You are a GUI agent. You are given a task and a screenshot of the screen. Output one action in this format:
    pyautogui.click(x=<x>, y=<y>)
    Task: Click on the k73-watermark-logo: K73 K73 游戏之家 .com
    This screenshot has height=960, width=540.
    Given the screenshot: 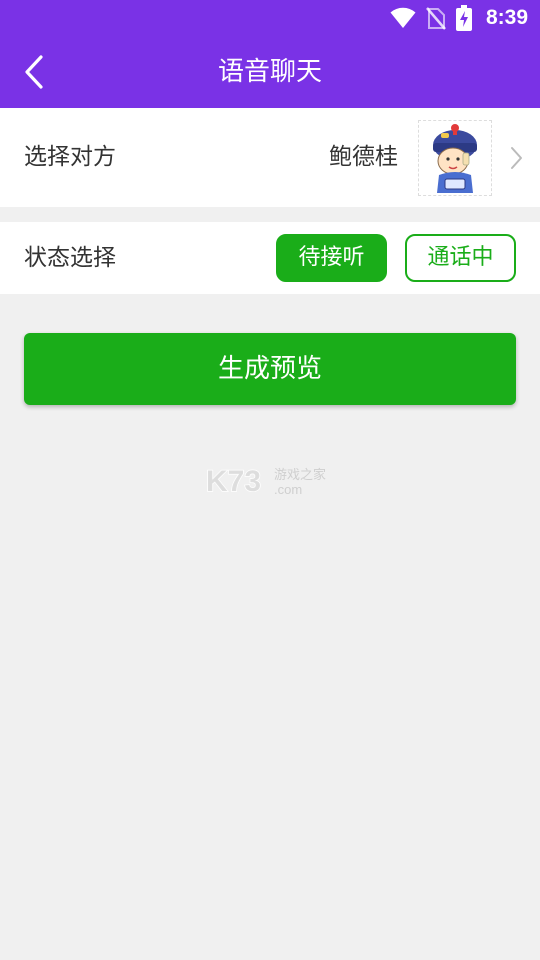 What is the action you would take?
    pyautogui.click(x=266, y=481)
    